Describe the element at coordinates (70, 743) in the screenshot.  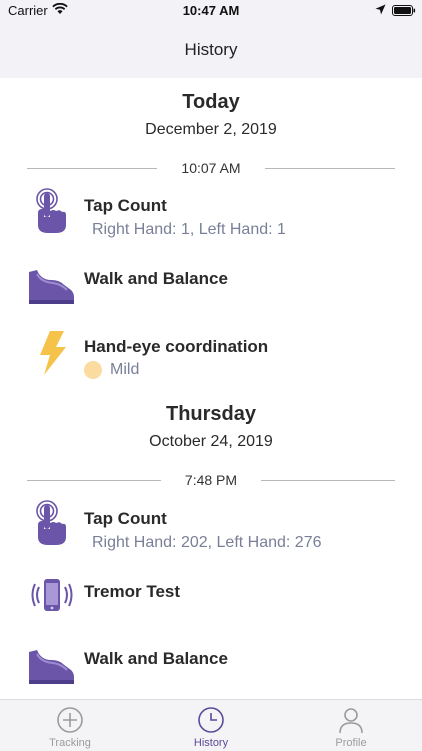
I see `tab-label: Tracking` at that location.